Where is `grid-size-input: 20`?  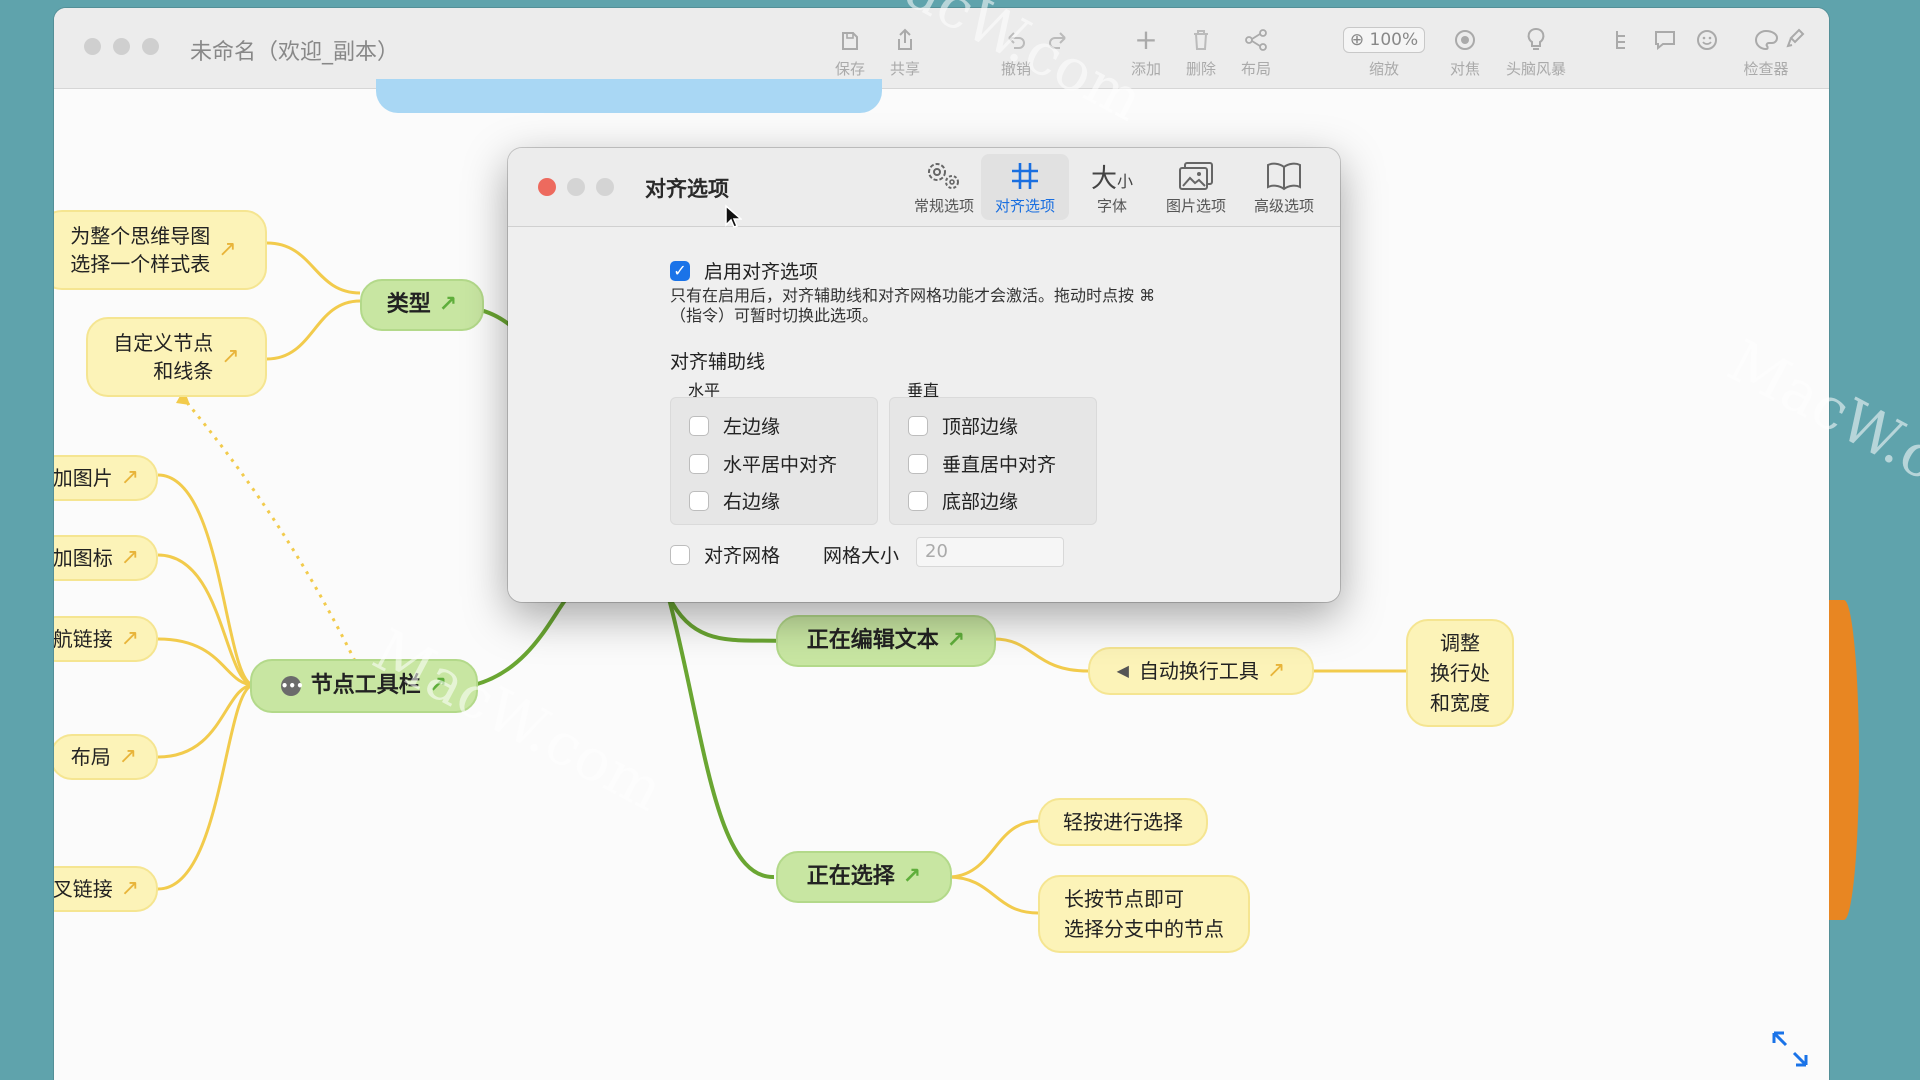
grid-size-input: 20 is located at coordinates (990, 552).